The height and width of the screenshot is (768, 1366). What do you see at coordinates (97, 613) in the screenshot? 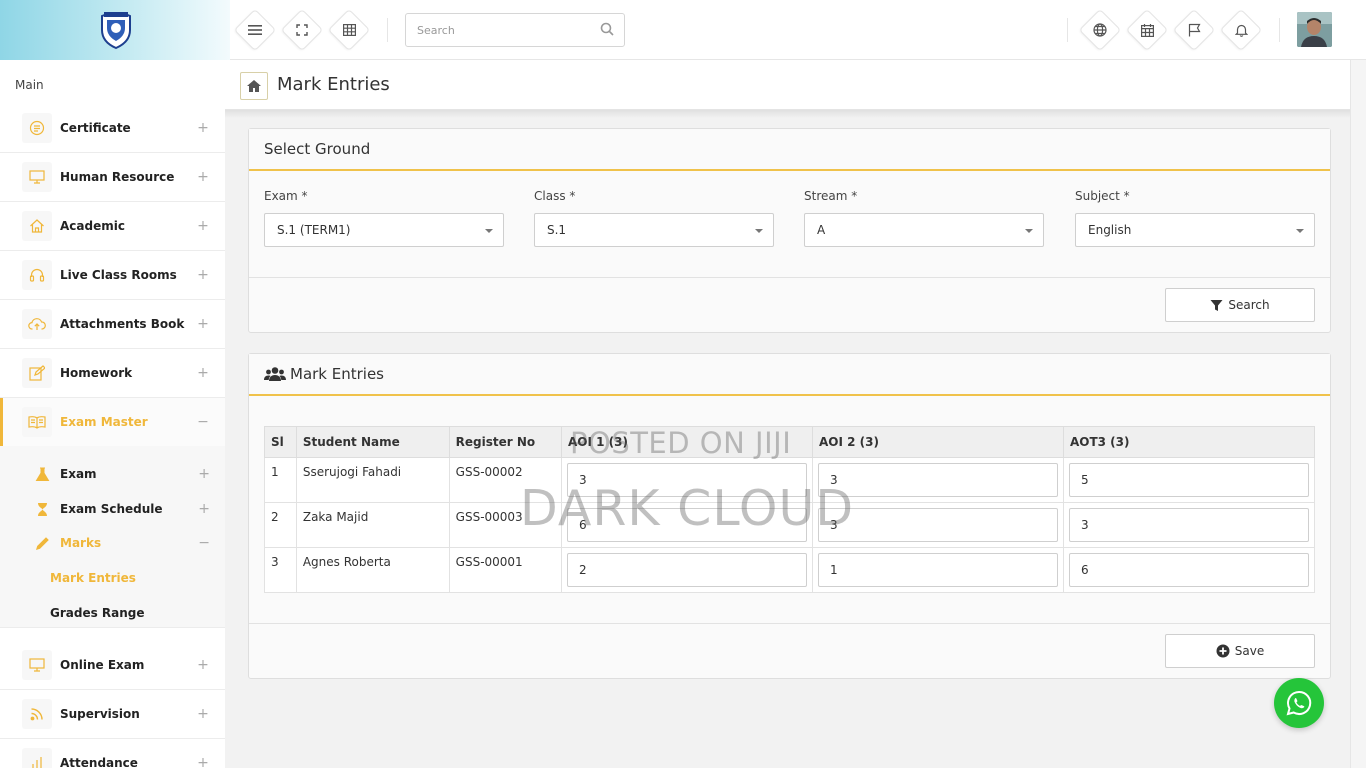
I see `submenu-link-grades-range: Grades Range` at bounding box center [97, 613].